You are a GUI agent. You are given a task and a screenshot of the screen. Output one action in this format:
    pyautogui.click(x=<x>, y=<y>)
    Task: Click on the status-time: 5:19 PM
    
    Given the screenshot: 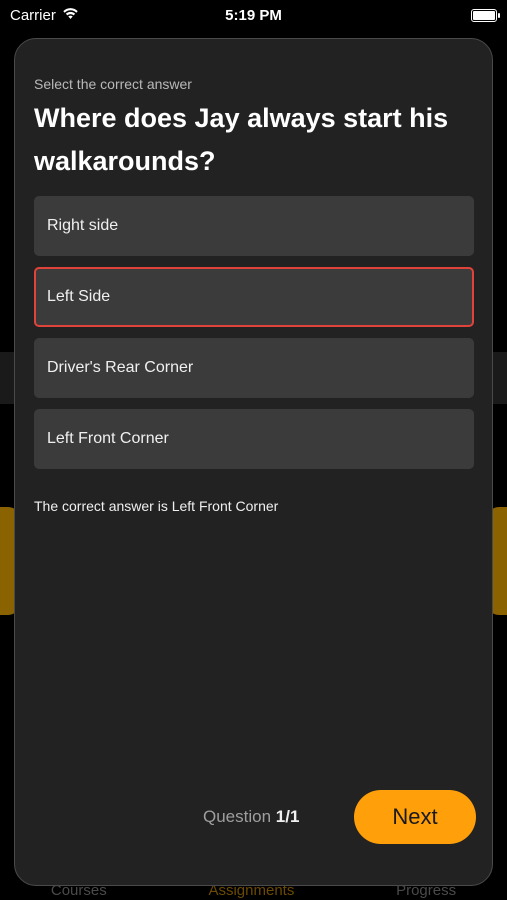 What is the action you would take?
    pyautogui.click(x=253, y=15)
    